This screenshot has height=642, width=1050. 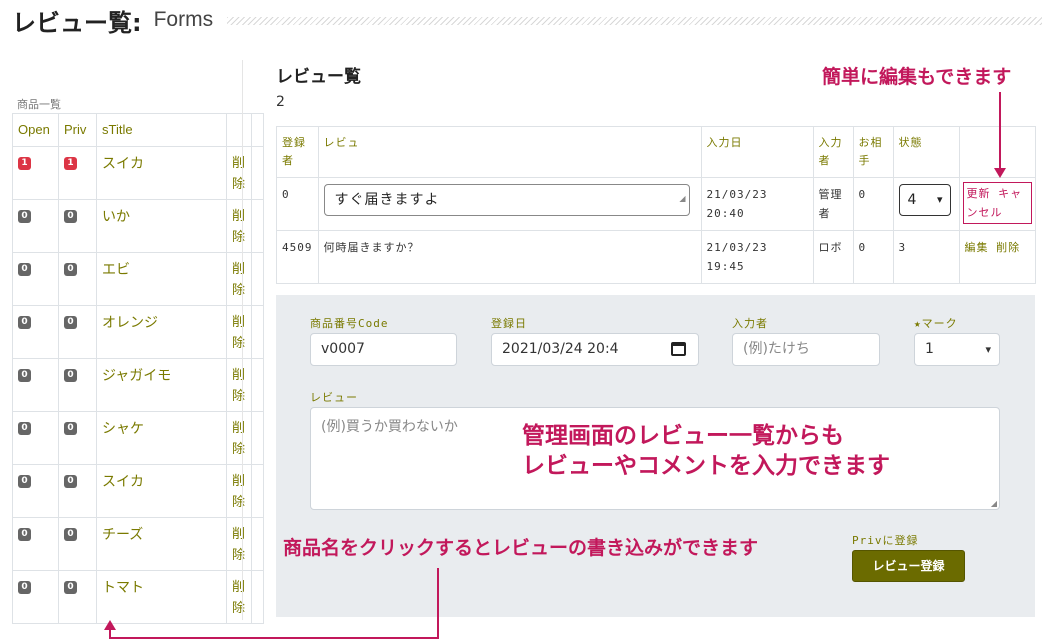 I want to click on product-link: トマト, so click(x=123, y=588).